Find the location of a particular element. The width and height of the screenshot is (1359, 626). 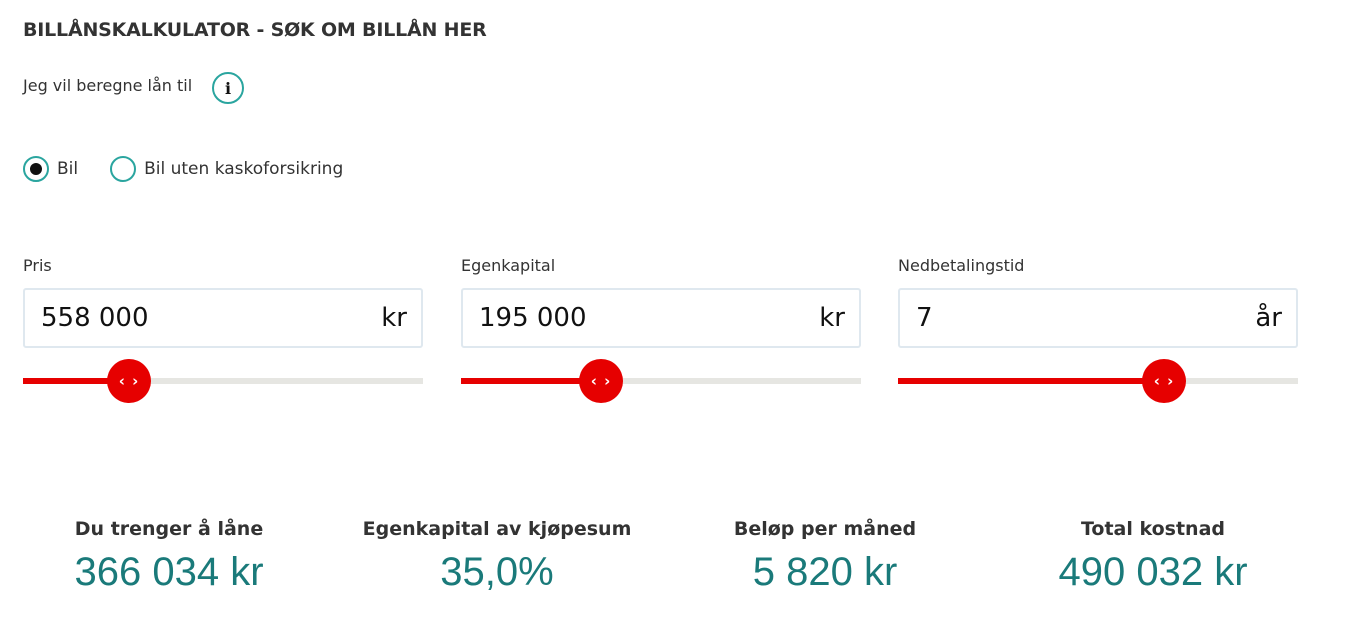

info-icon: i is located at coordinates (228, 88).